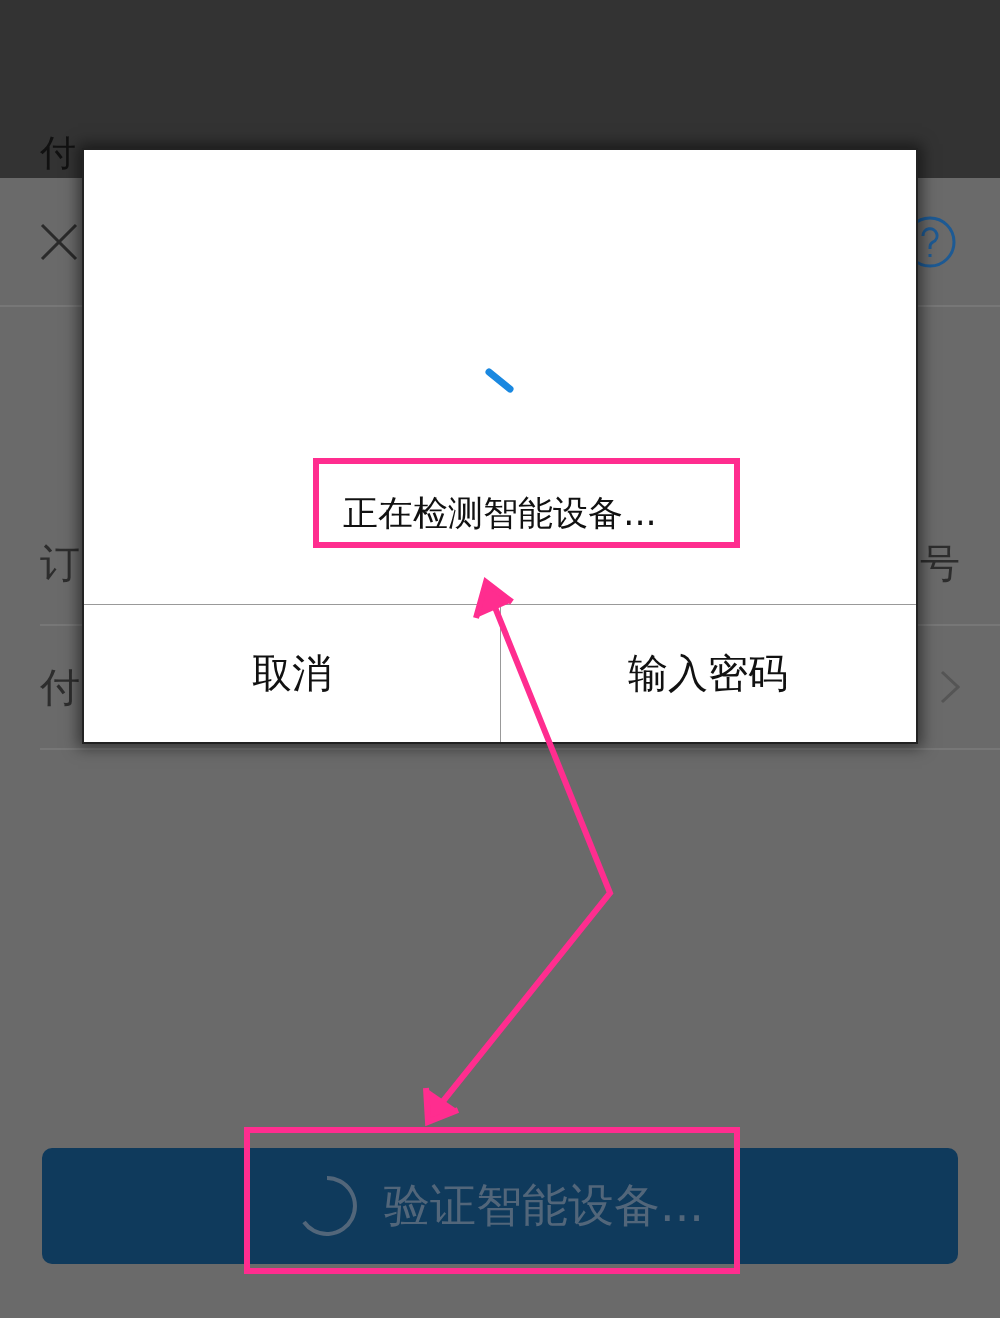 The height and width of the screenshot is (1318, 1000). I want to click on cancel-button: 取消, so click(292, 673).